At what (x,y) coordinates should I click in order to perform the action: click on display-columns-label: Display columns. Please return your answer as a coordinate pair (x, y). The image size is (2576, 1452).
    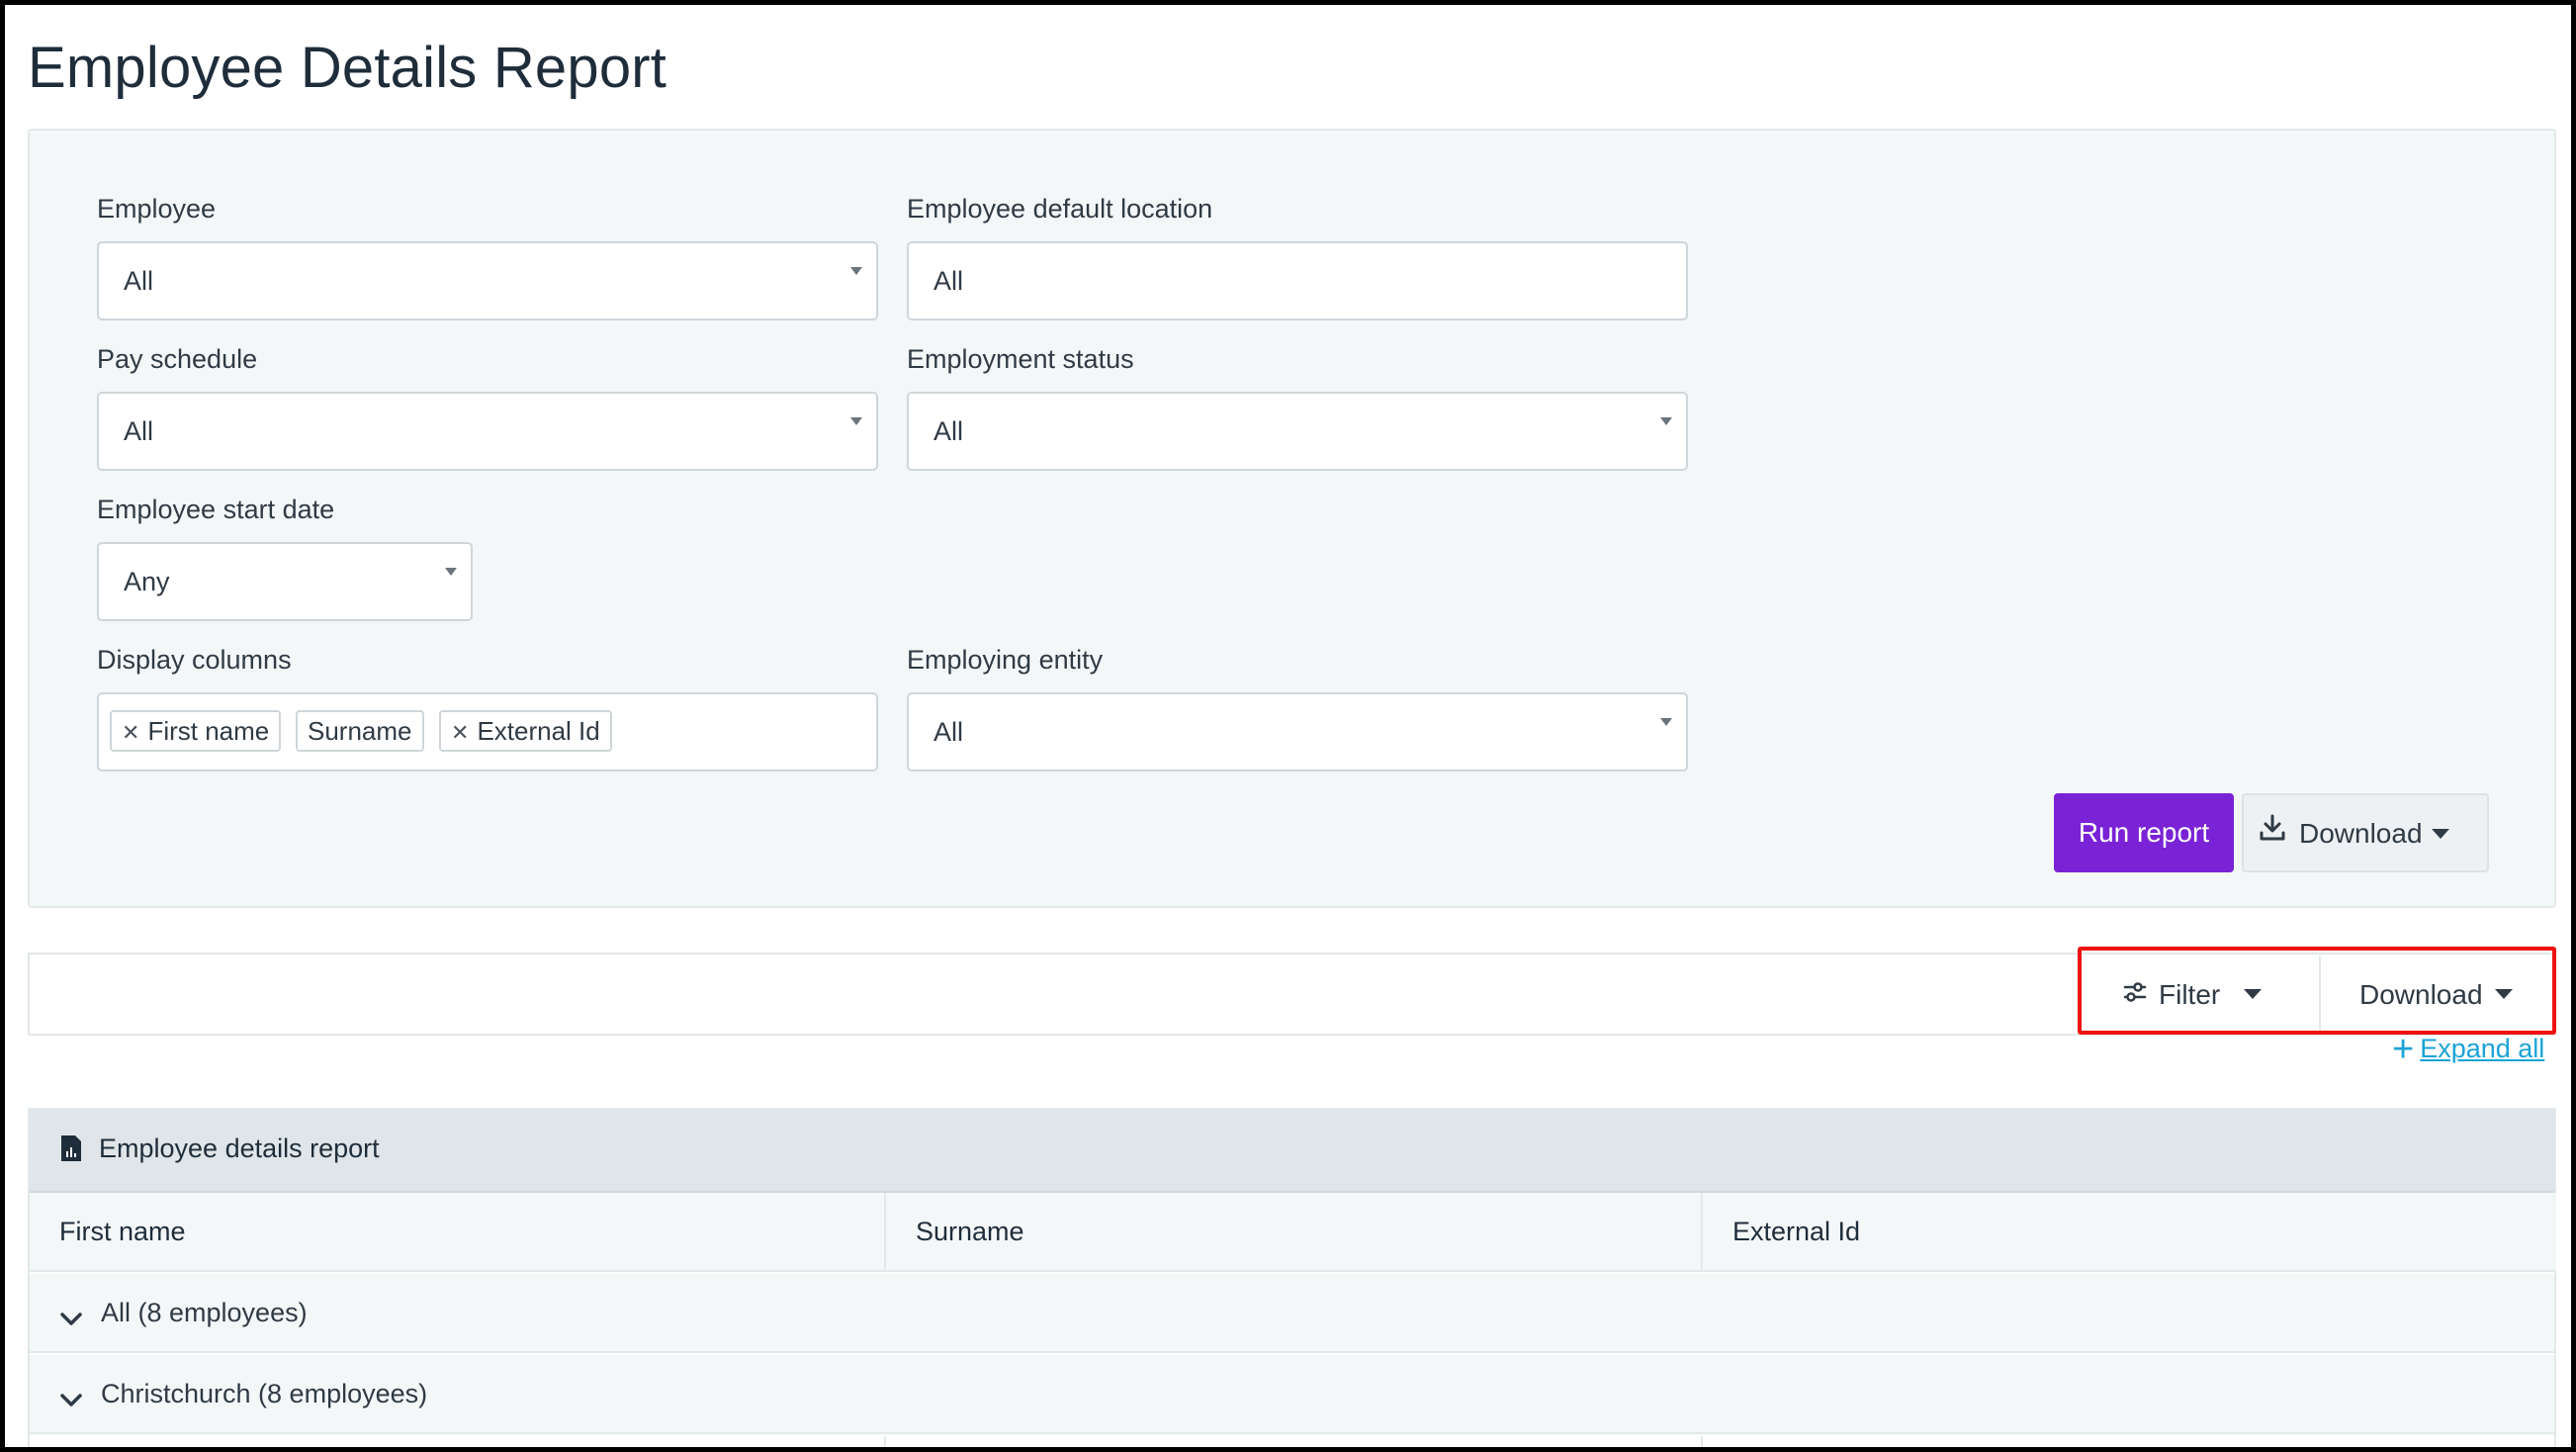
    Looking at the image, I should click on (194, 660).